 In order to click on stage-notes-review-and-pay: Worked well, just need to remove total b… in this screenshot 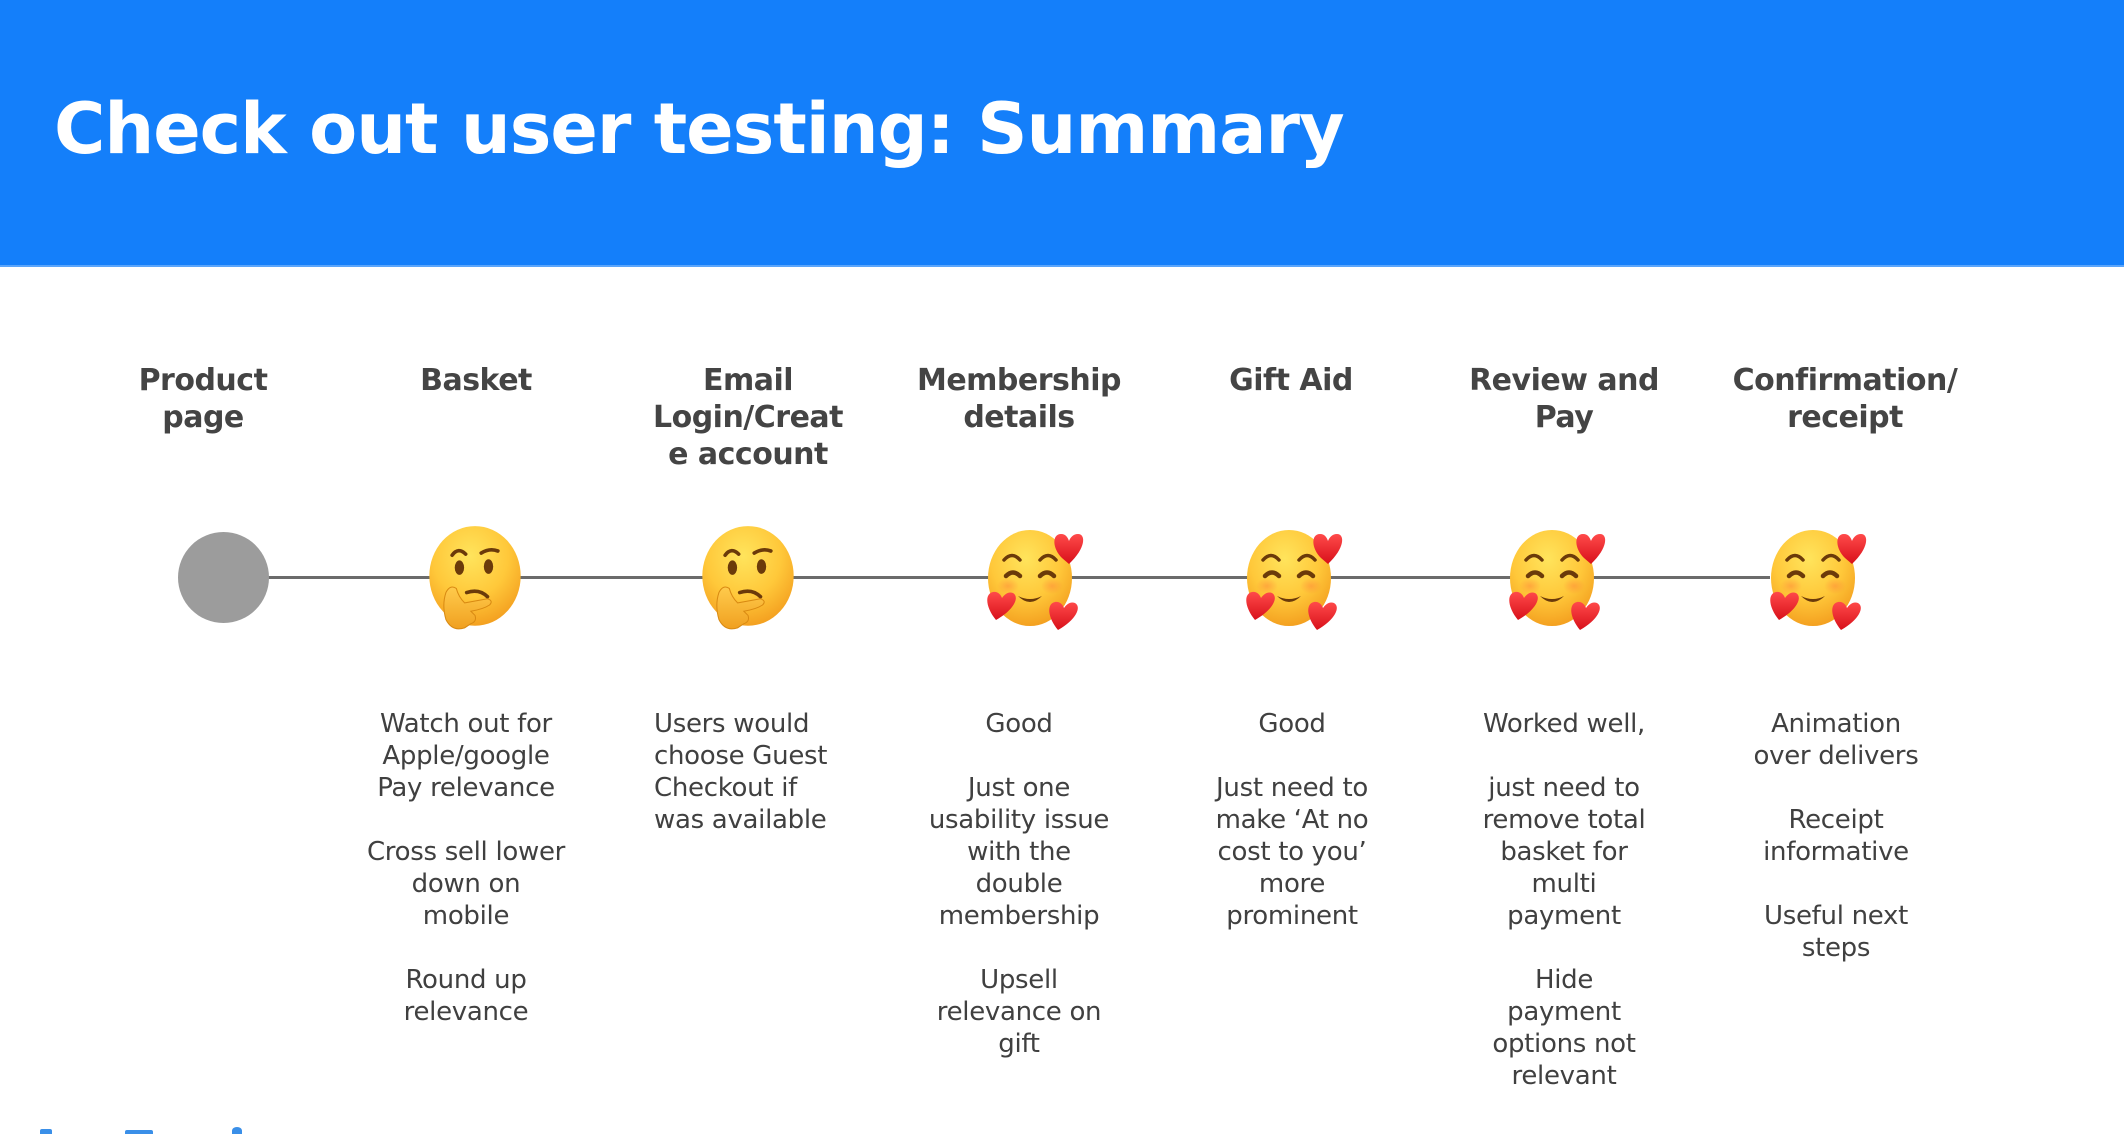, I will do `click(1564, 900)`.